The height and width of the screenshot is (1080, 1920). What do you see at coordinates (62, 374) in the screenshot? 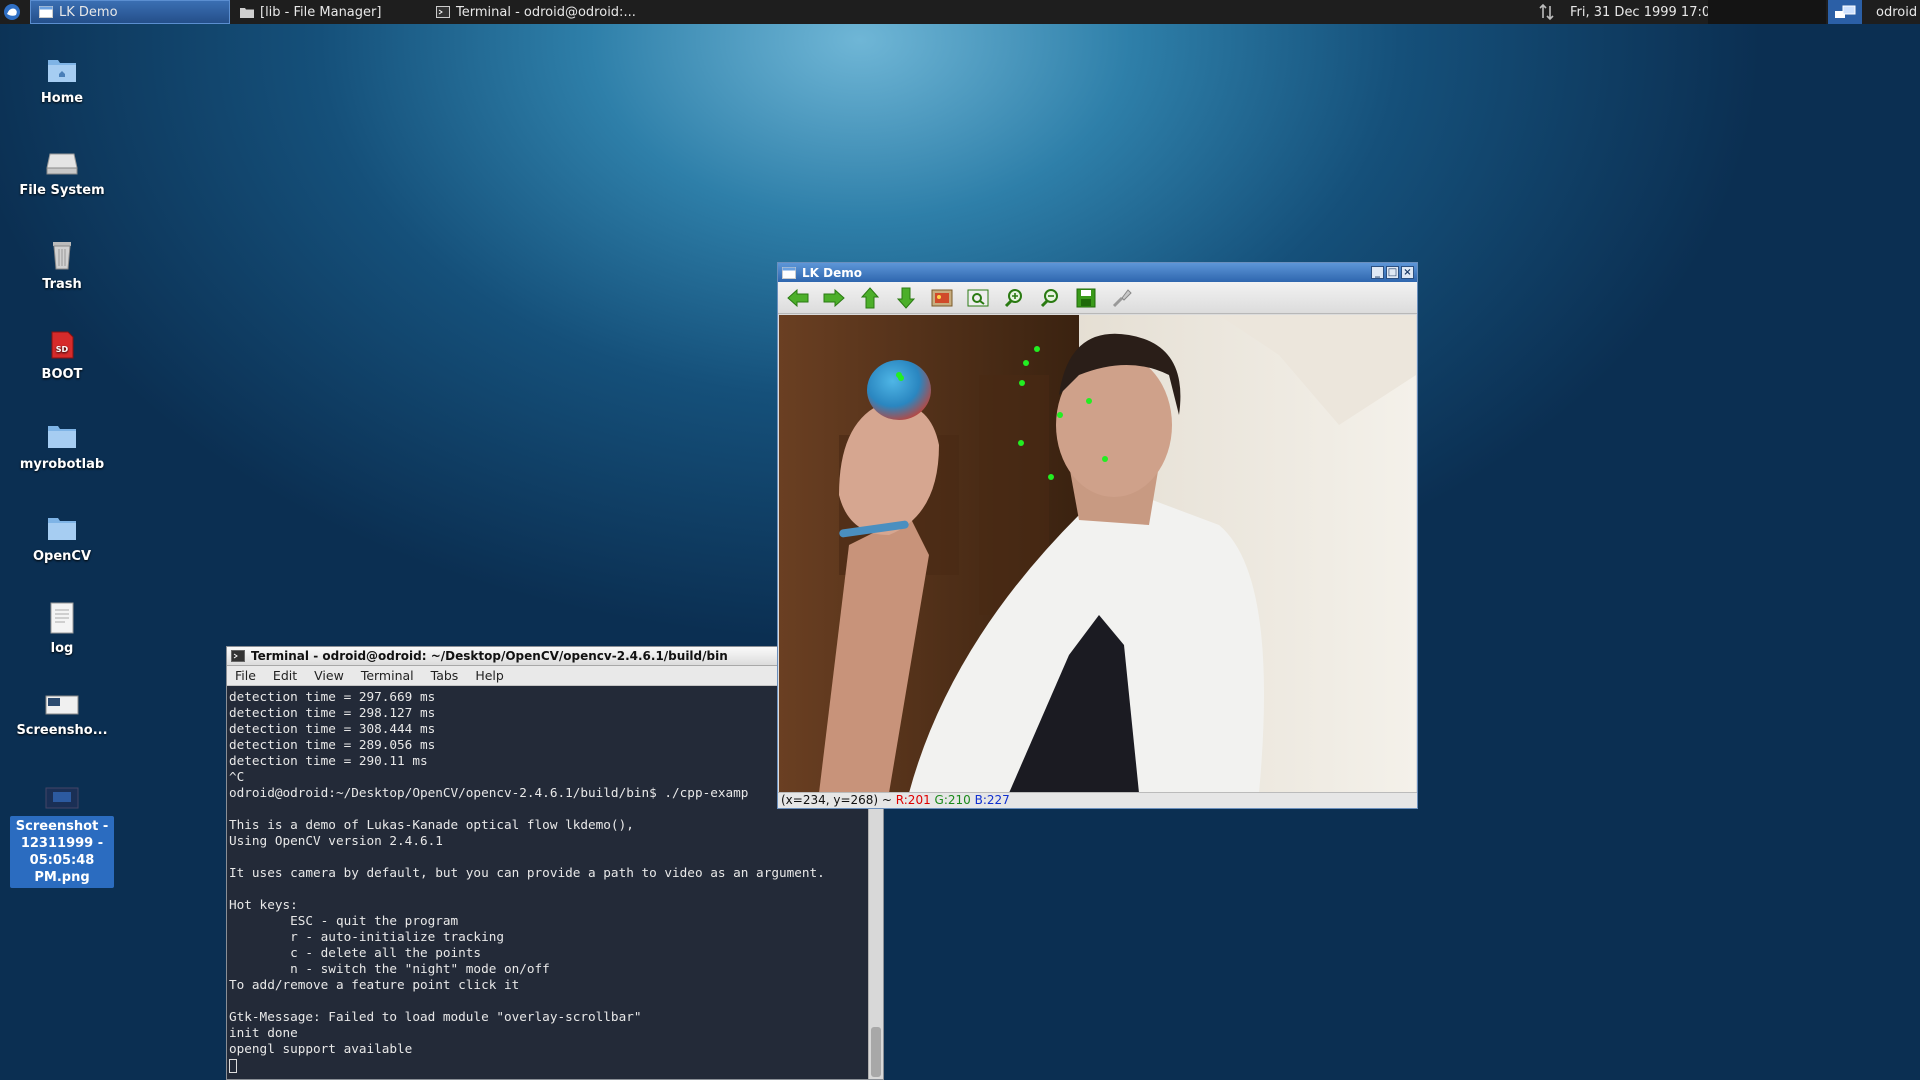
I see `desktop-icon-label: BOOT` at bounding box center [62, 374].